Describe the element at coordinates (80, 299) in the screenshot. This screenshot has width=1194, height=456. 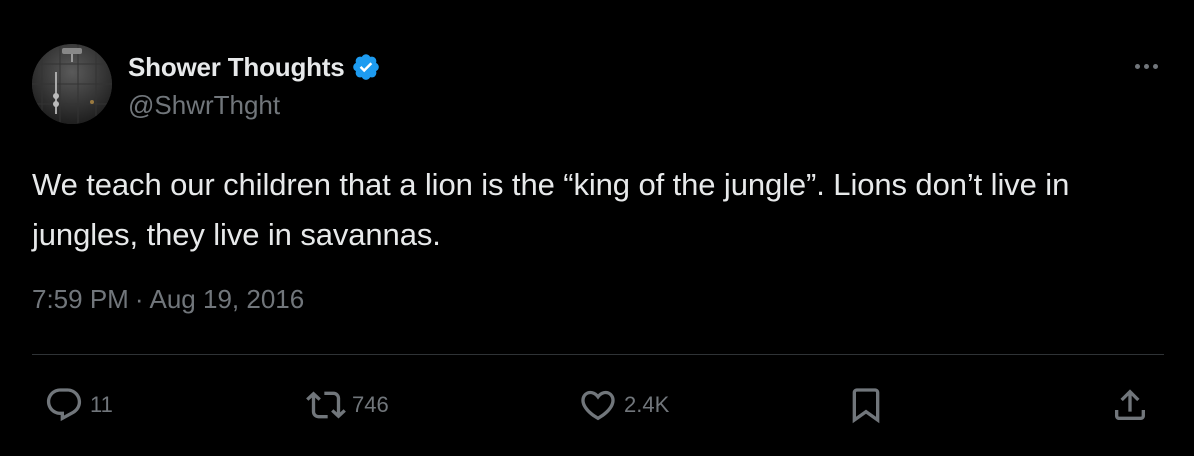
I see `tweet-time: 7:59 PM` at that location.